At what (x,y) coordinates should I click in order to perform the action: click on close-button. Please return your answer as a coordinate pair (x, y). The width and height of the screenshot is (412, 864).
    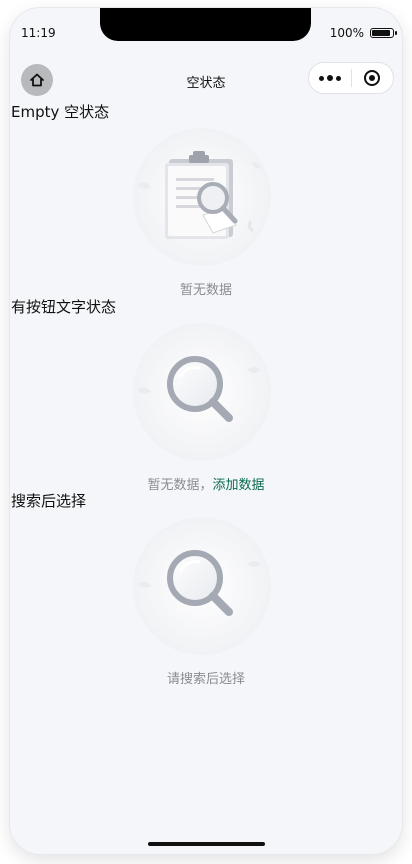
    Looking at the image, I should click on (372, 78).